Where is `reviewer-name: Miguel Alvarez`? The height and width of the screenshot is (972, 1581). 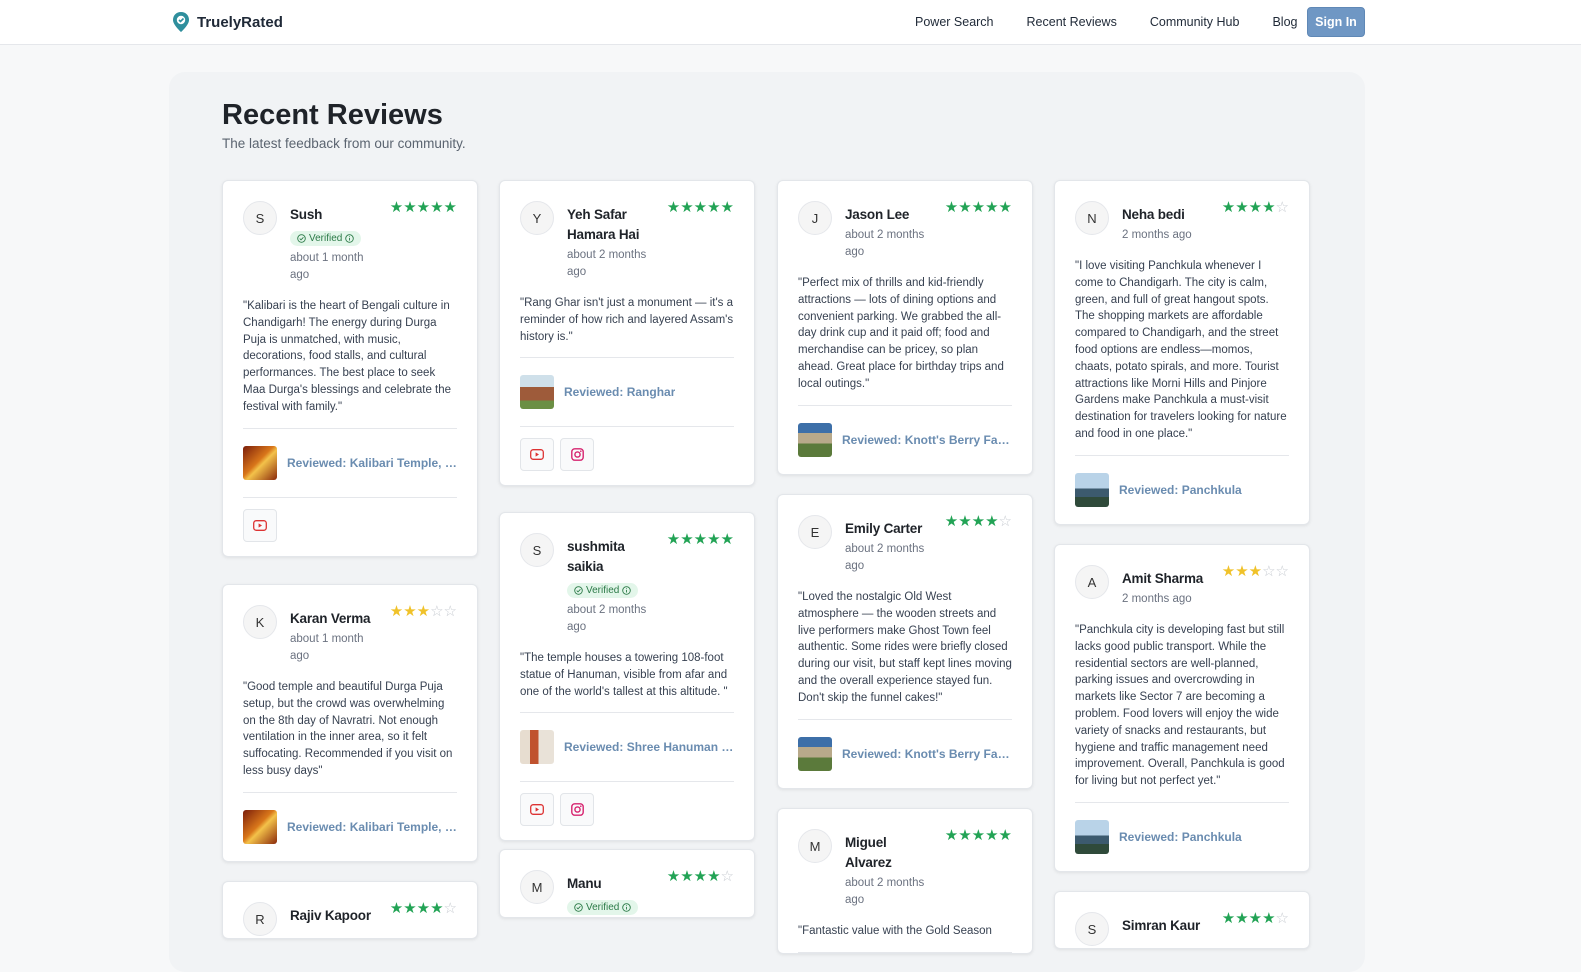
reviewer-name: Miguel Alvarez is located at coordinates (888, 853).